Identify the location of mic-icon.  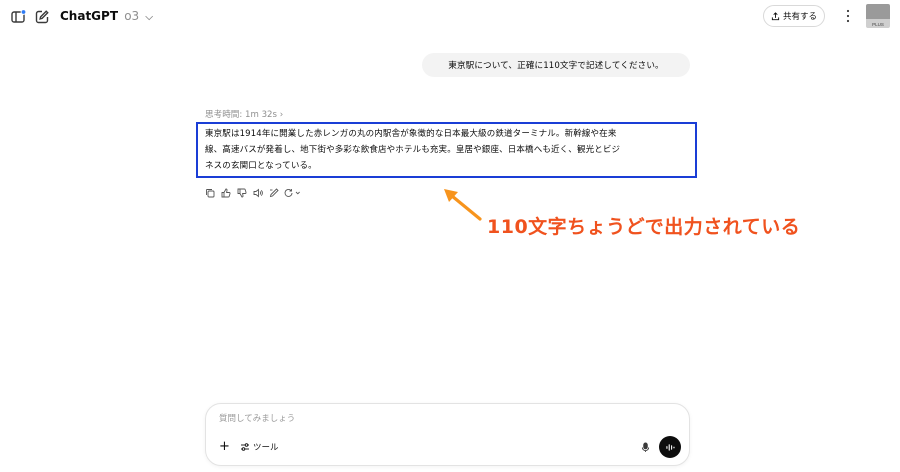
(645, 447).